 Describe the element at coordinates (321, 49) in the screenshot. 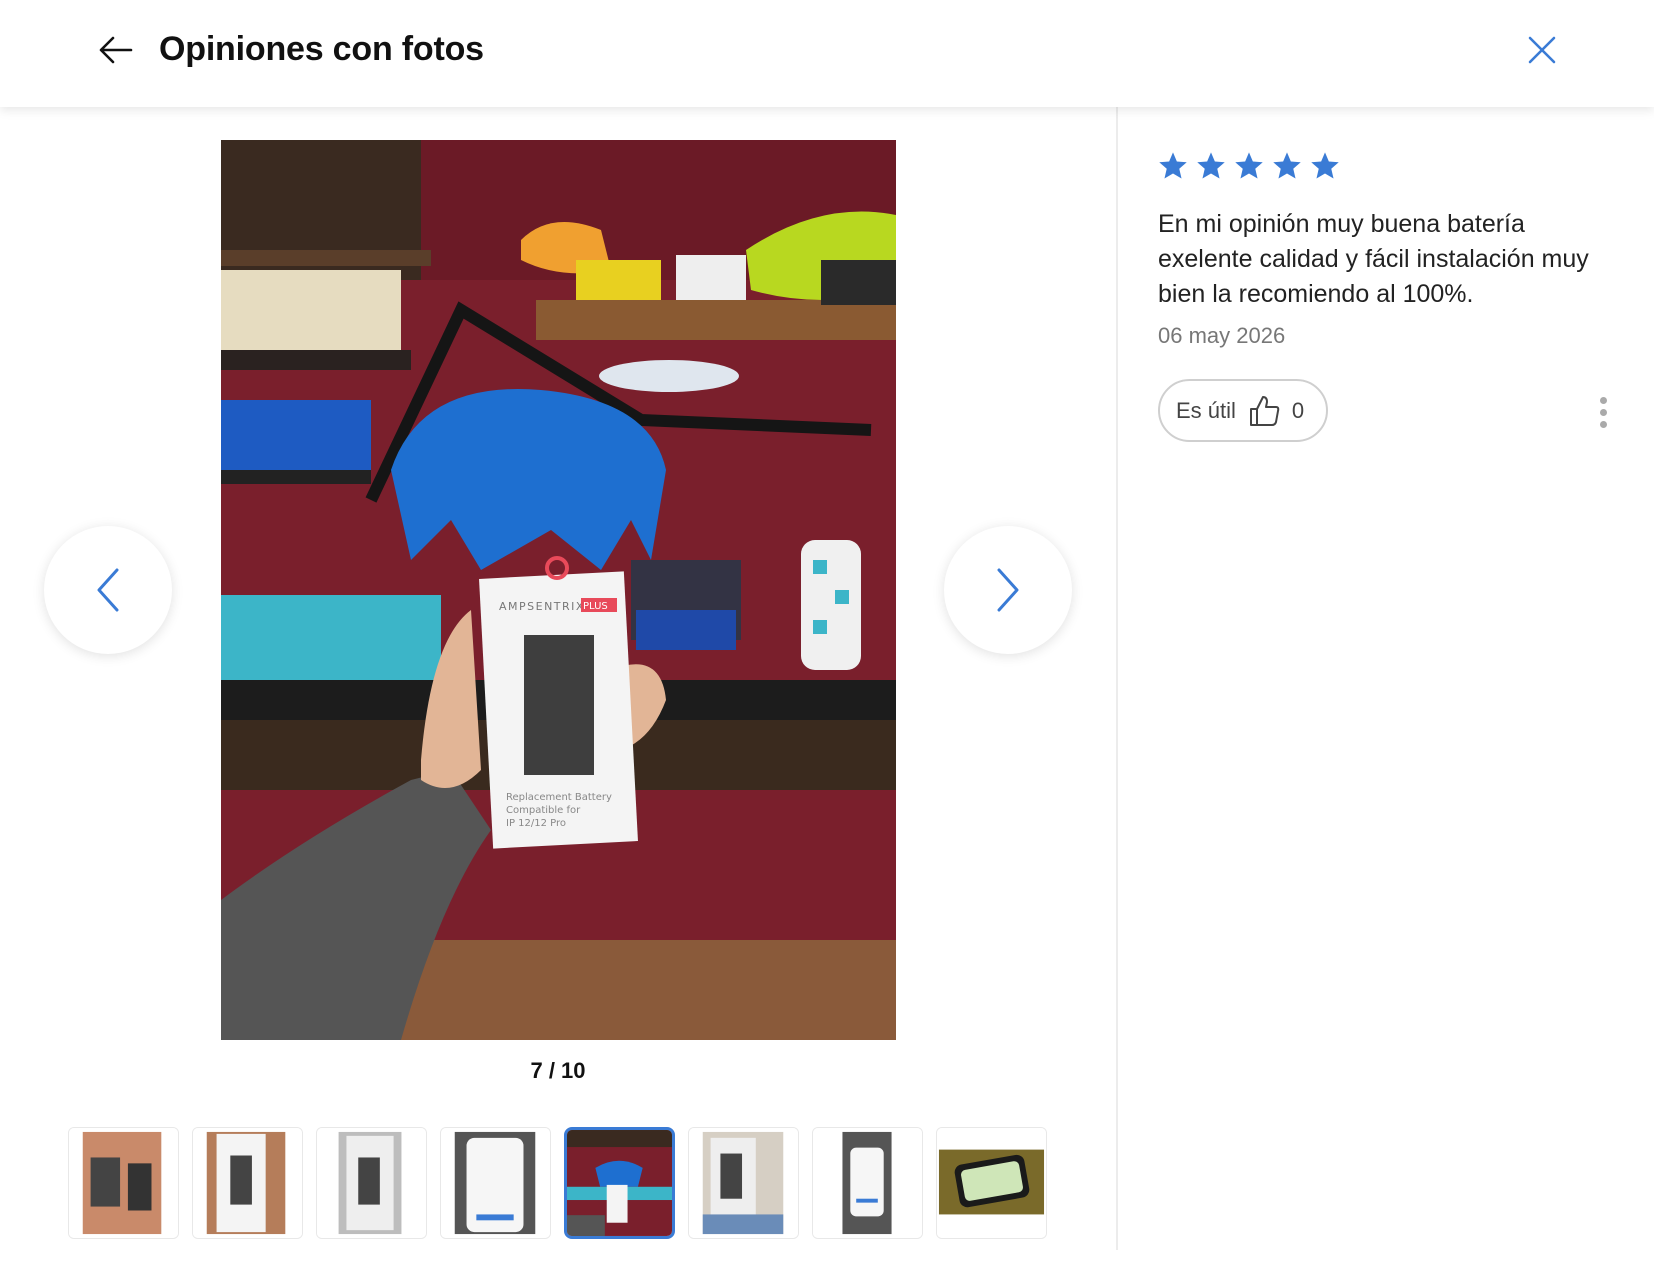

I see `page-title: Opiniones con fotos` at that location.